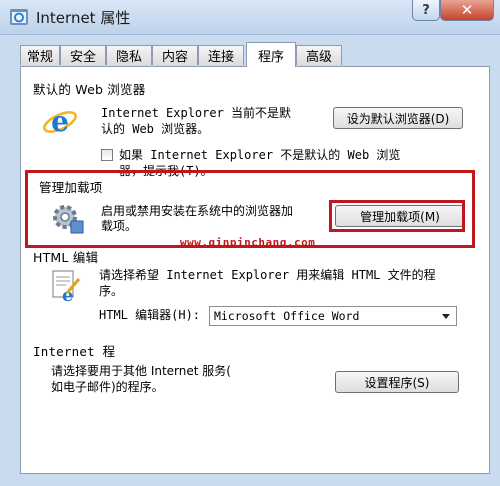 This screenshot has width=500, height=486. I want to click on ie-logo-icon: e, so click(60, 121).